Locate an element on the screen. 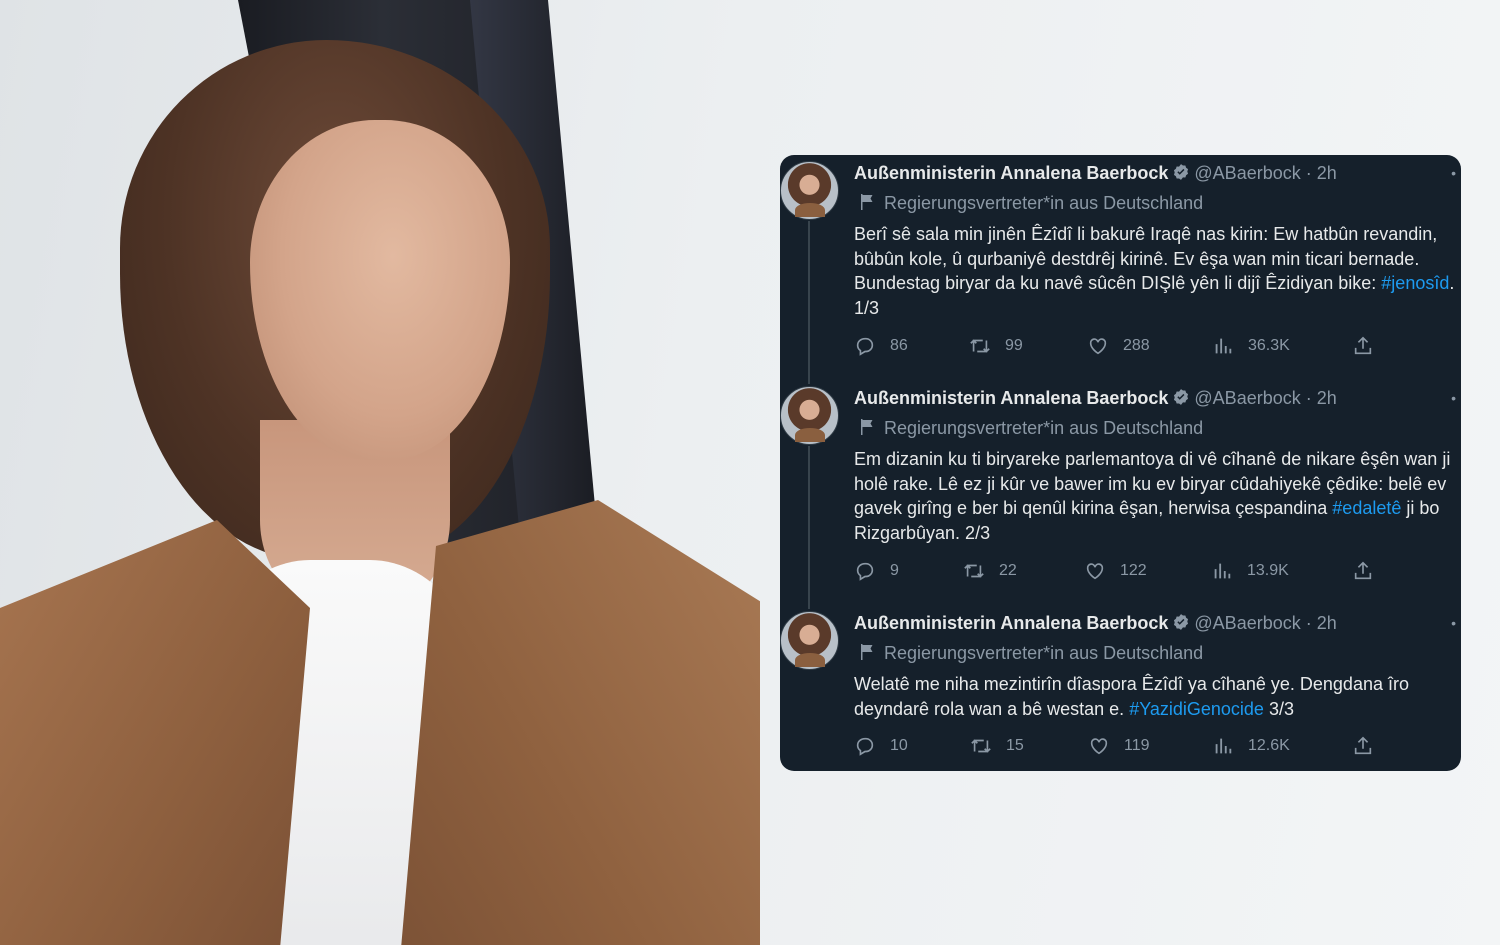 This screenshot has width=1500, height=945. views-button: 36.3K is located at coordinates (1251, 346).